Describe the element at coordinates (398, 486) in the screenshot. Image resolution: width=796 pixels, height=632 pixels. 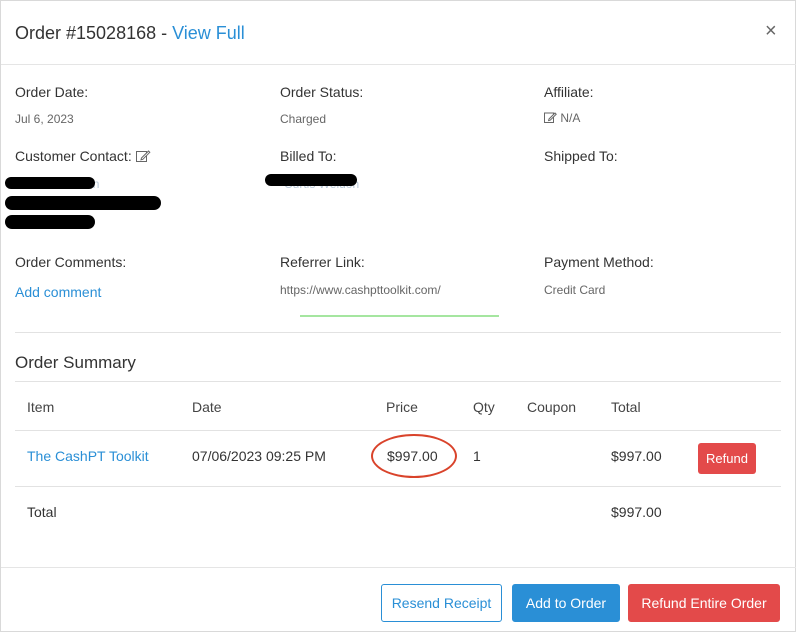
I see `table-row-border` at that location.